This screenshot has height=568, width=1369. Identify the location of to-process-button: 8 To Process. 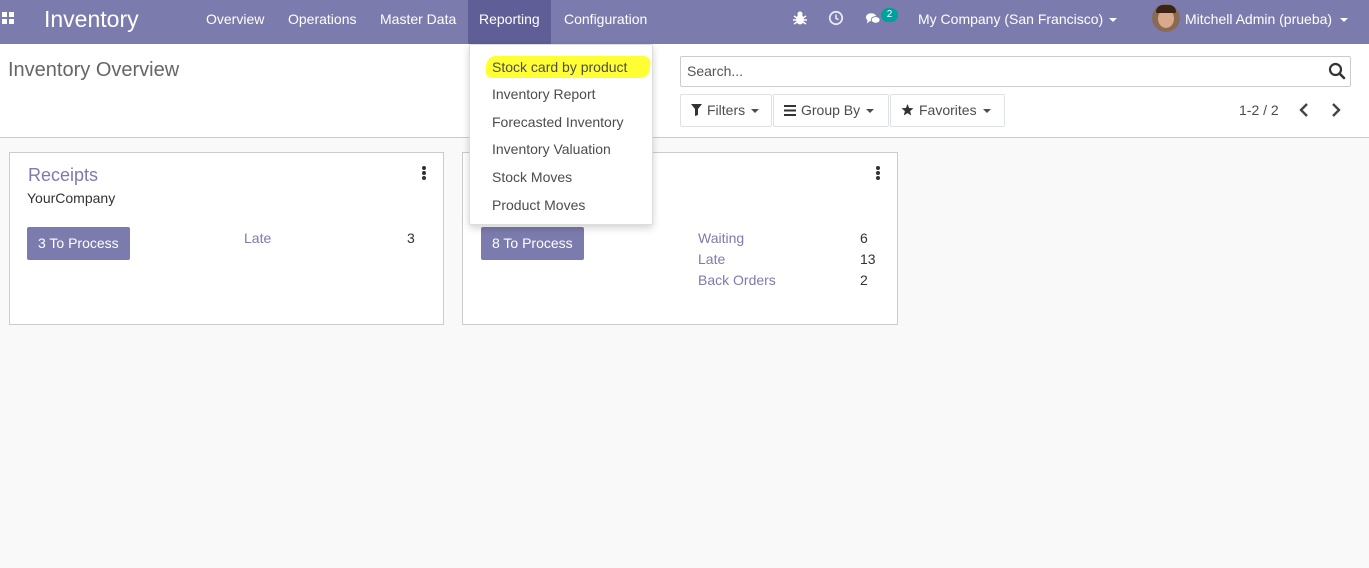
(532, 243).